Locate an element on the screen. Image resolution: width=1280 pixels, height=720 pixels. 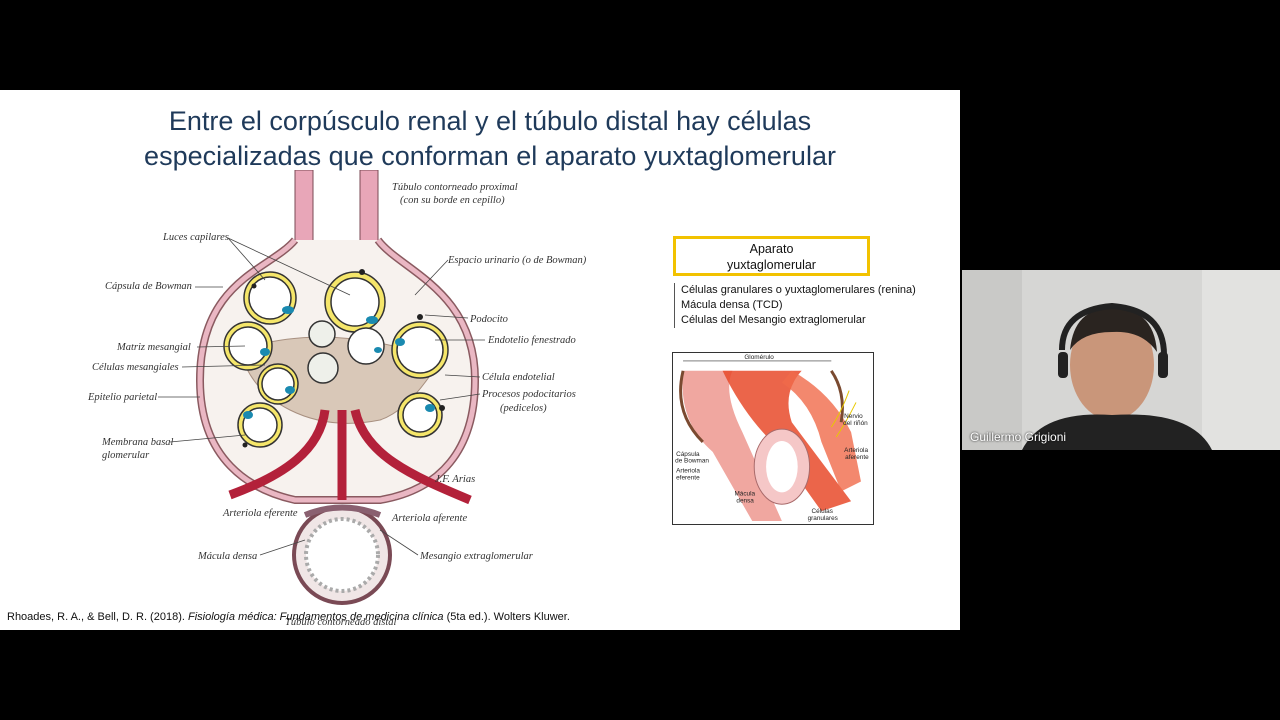
label-macula-densa: Mácula densa is located at coordinates (227, 556).